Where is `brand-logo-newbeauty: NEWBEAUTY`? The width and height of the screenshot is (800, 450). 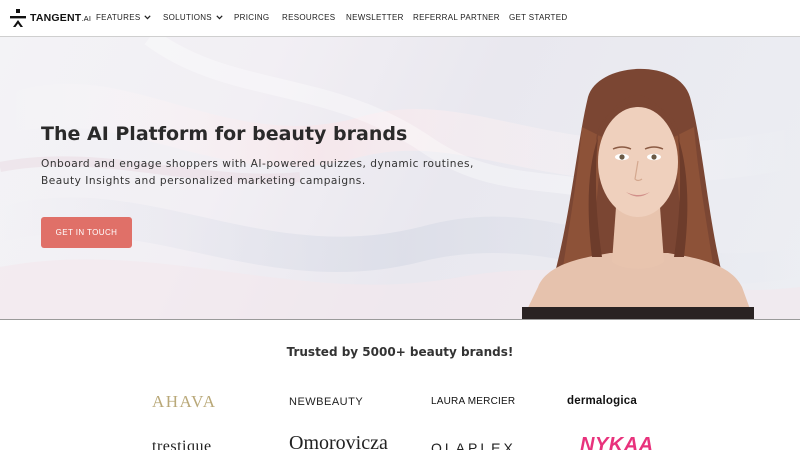 brand-logo-newbeauty: NEWBEAUTY is located at coordinates (326, 402).